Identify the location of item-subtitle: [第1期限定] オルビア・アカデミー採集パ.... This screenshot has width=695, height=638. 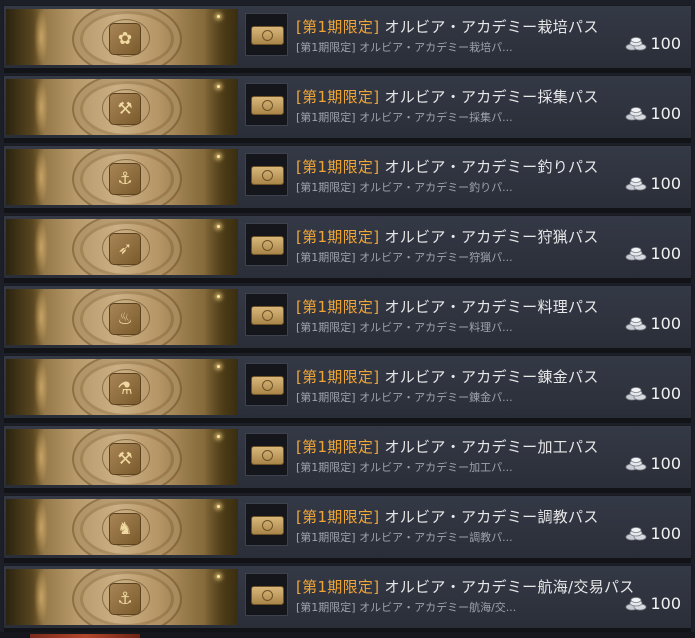
(404, 117).